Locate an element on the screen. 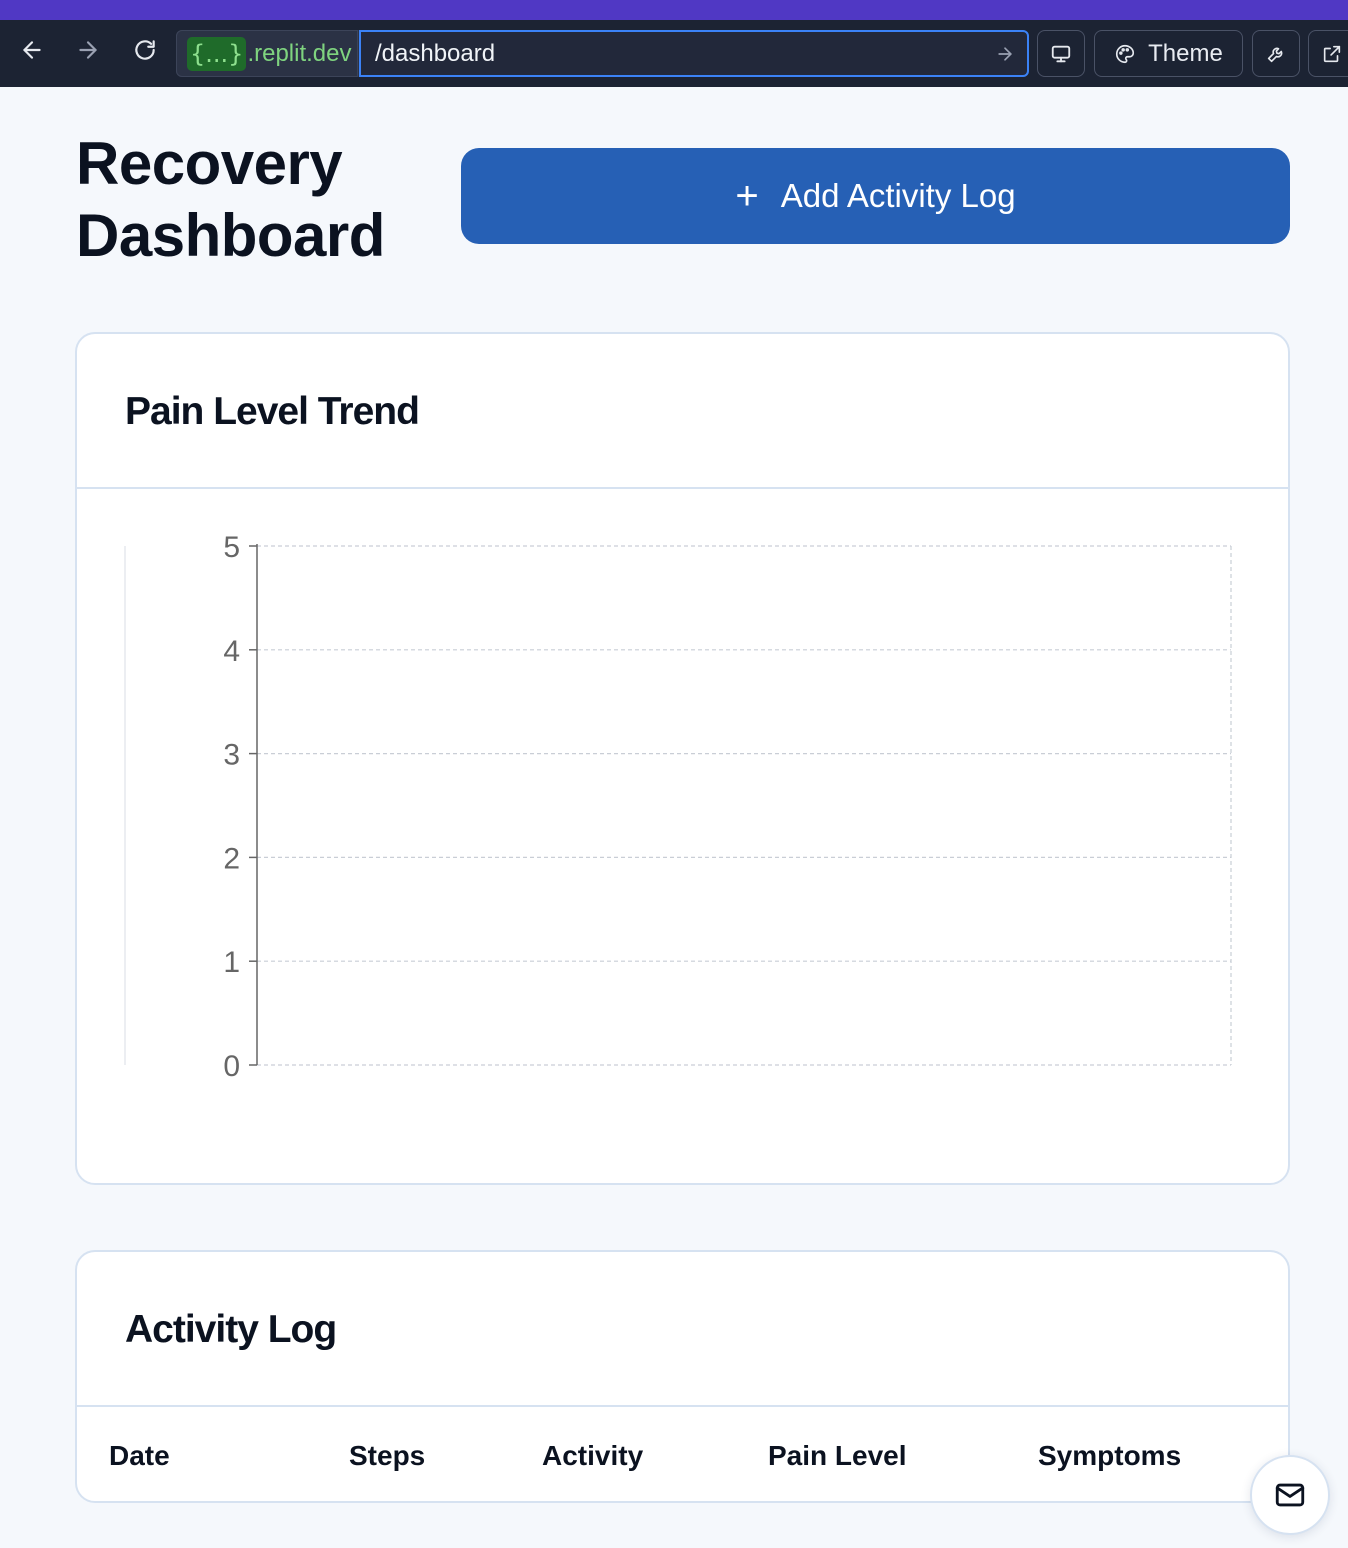 Image resolution: width=1348 pixels, height=1548 pixels. page-title-line1: Recovery is located at coordinates (209, 163).